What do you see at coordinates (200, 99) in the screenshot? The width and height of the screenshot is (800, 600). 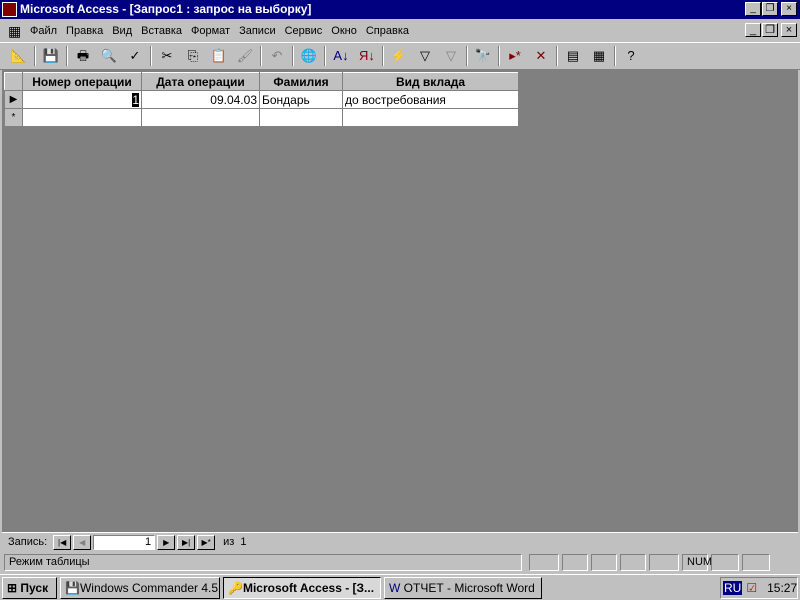 I see `cell: 09.04.03` at bounding box center [200, 99].